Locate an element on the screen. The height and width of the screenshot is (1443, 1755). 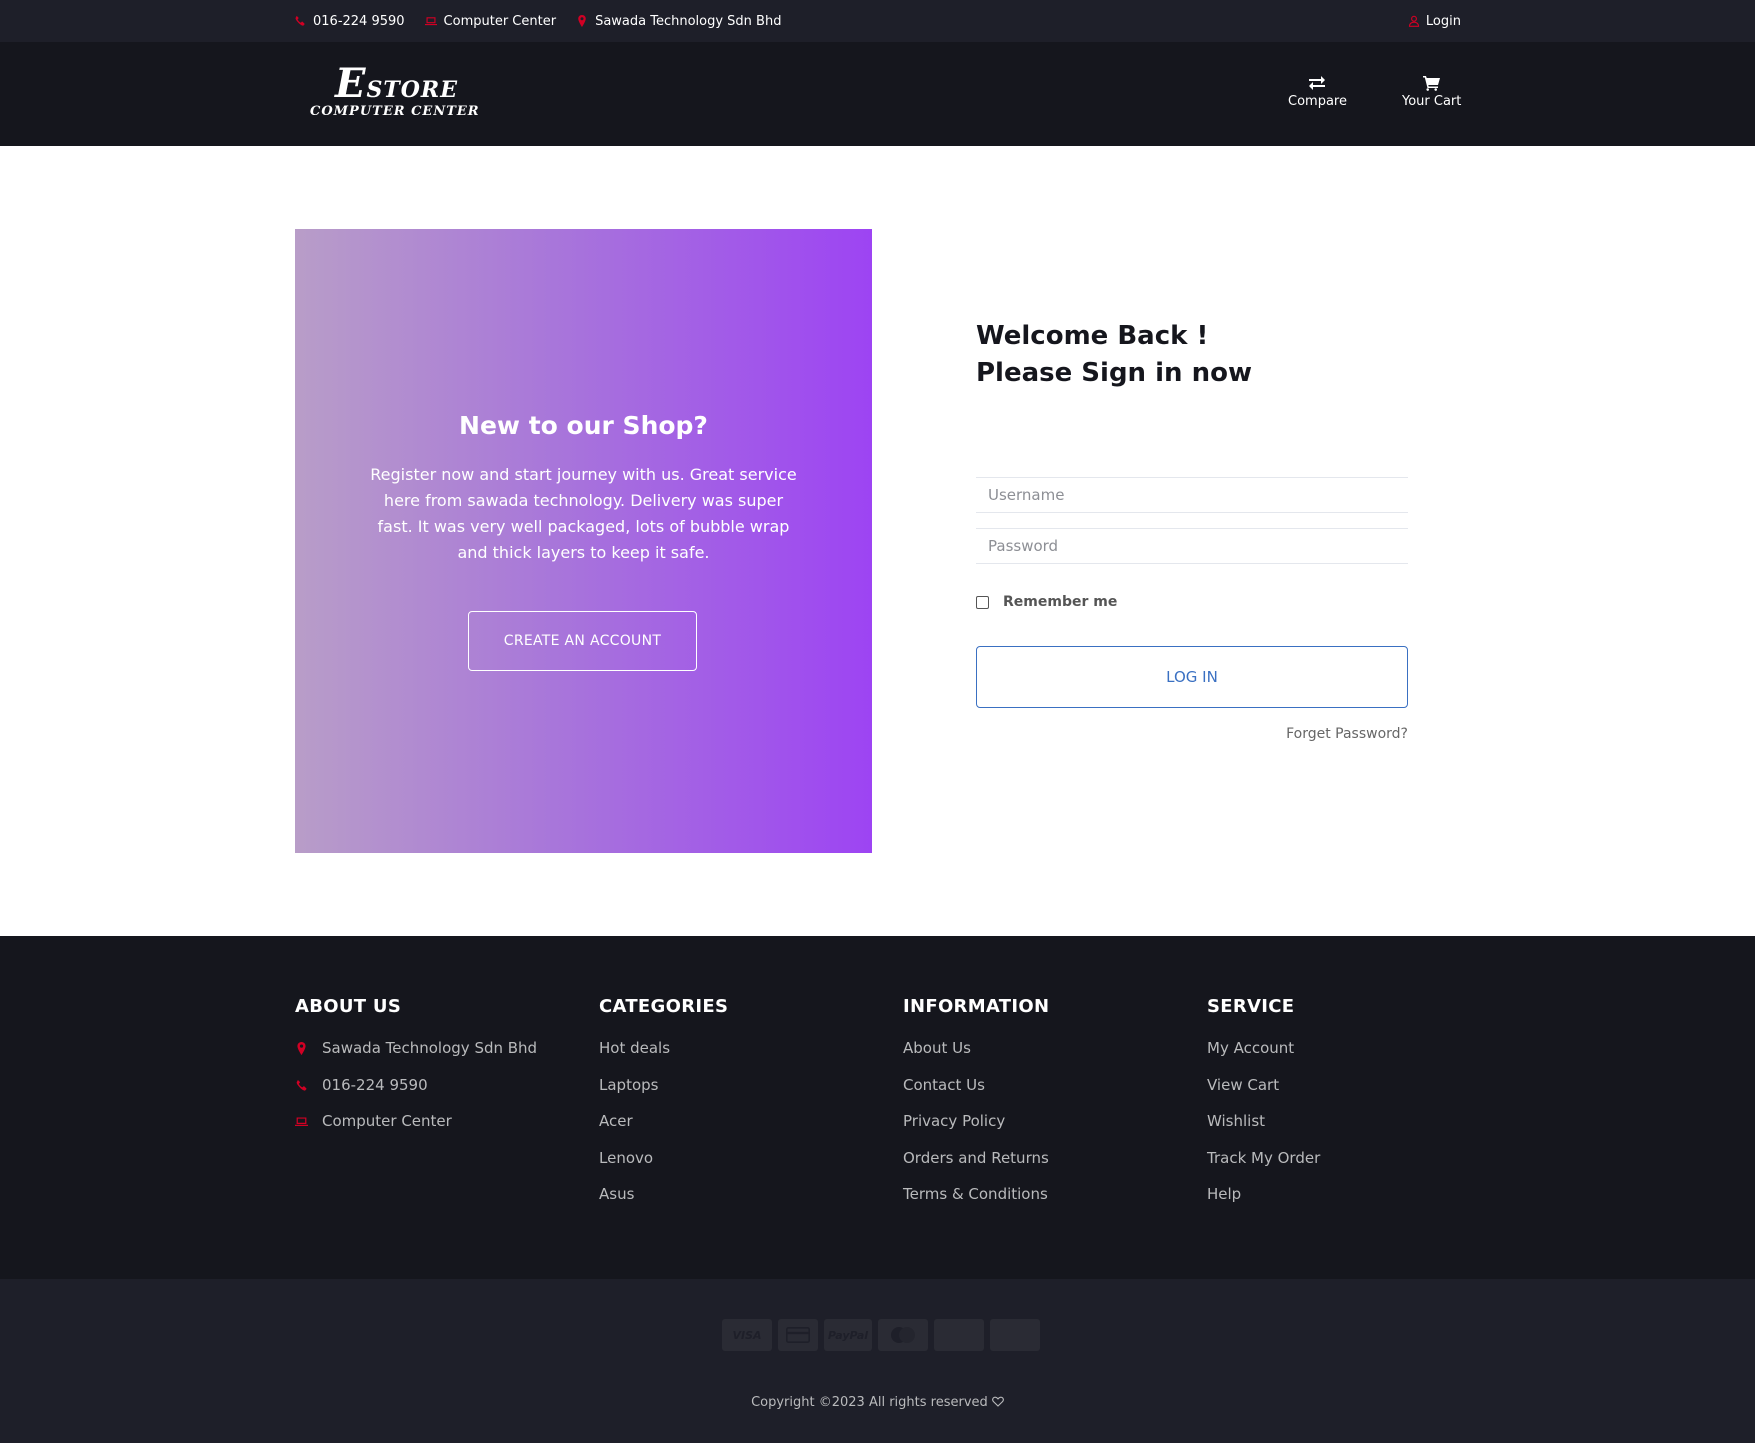
footer-link: View Cart is located at coordinates (1263, 1094).